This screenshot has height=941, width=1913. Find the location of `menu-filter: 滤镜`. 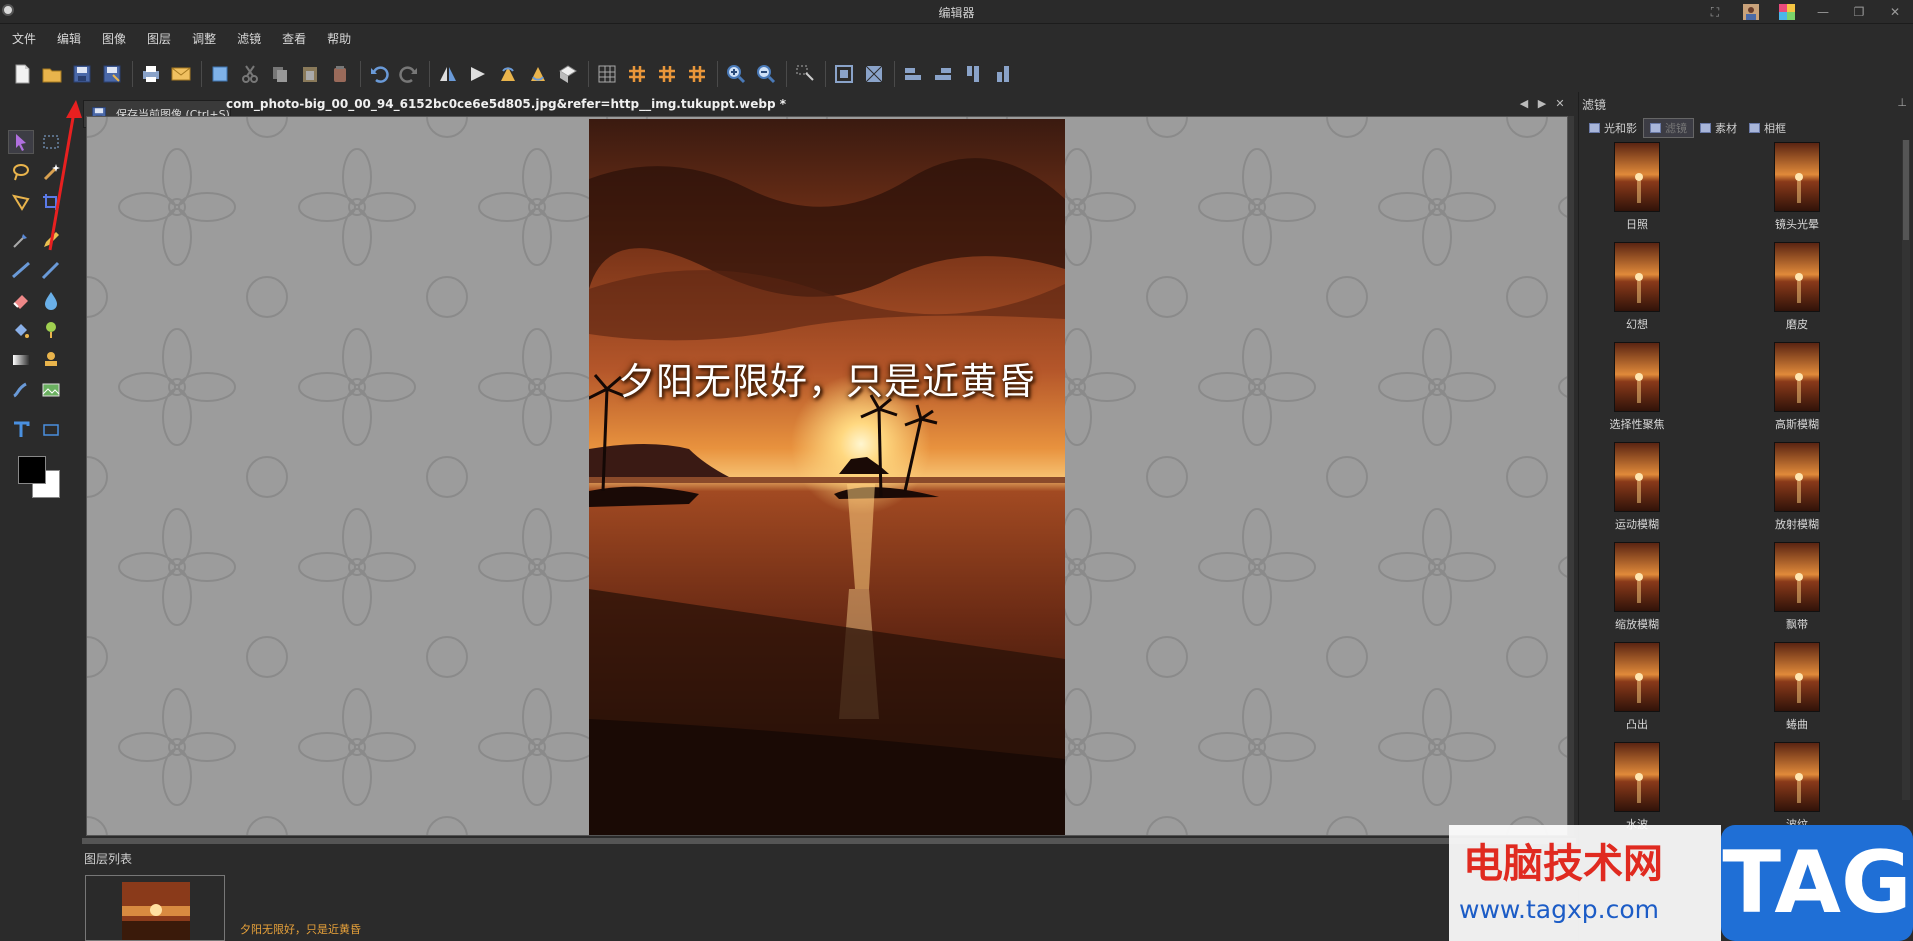

menu-filter: 滤镜 is located at coordinates (247, 39).